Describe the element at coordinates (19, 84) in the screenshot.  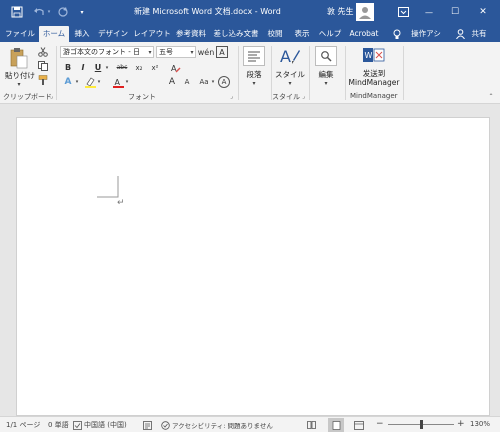
I see `paste-dropdown-icon: ▾` at that location.